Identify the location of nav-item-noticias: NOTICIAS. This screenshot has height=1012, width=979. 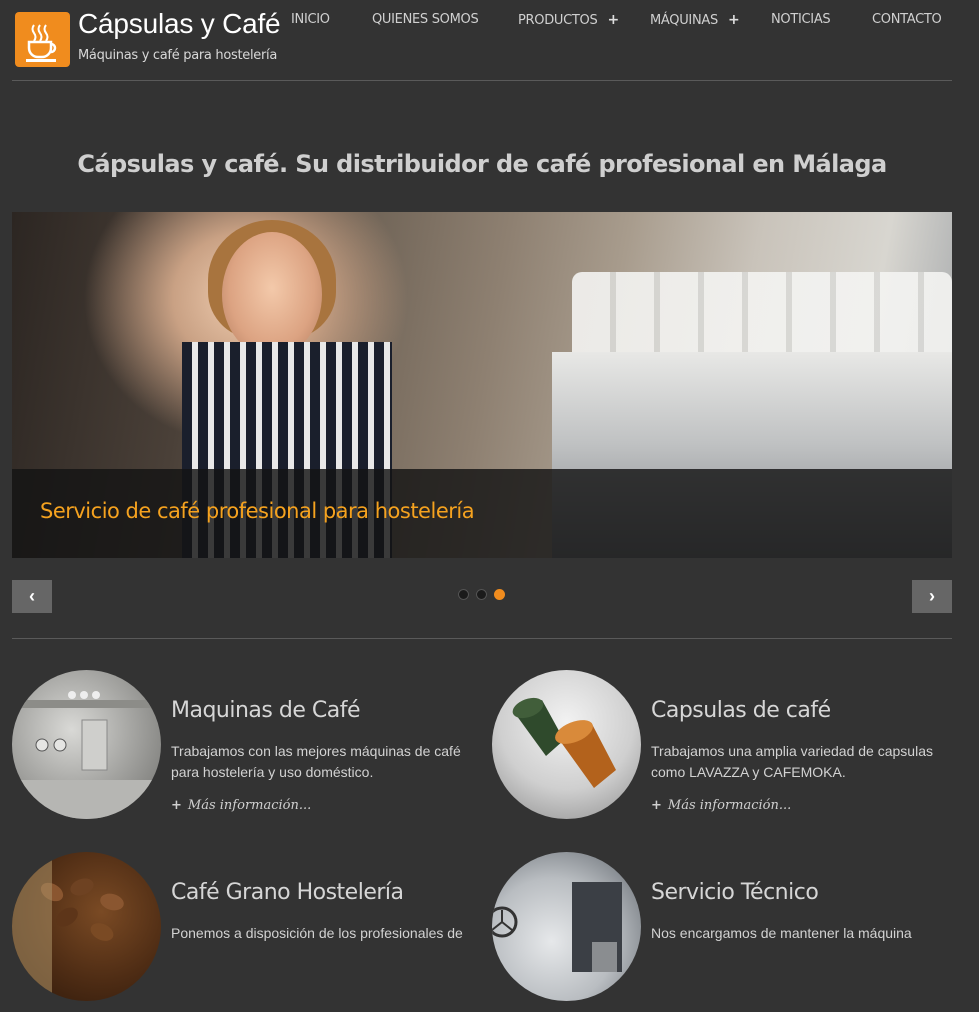
(801, 19).